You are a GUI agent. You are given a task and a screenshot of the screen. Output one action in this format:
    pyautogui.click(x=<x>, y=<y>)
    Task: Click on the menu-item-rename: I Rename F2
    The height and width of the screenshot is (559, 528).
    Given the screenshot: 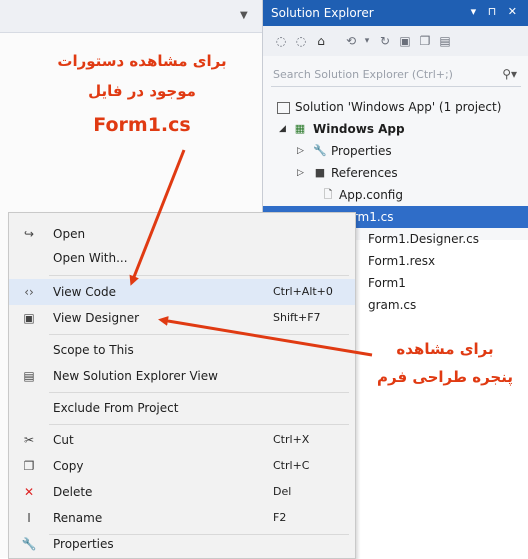 What is the action you would take?
    pyautogui.click(x=182, y=518)
    